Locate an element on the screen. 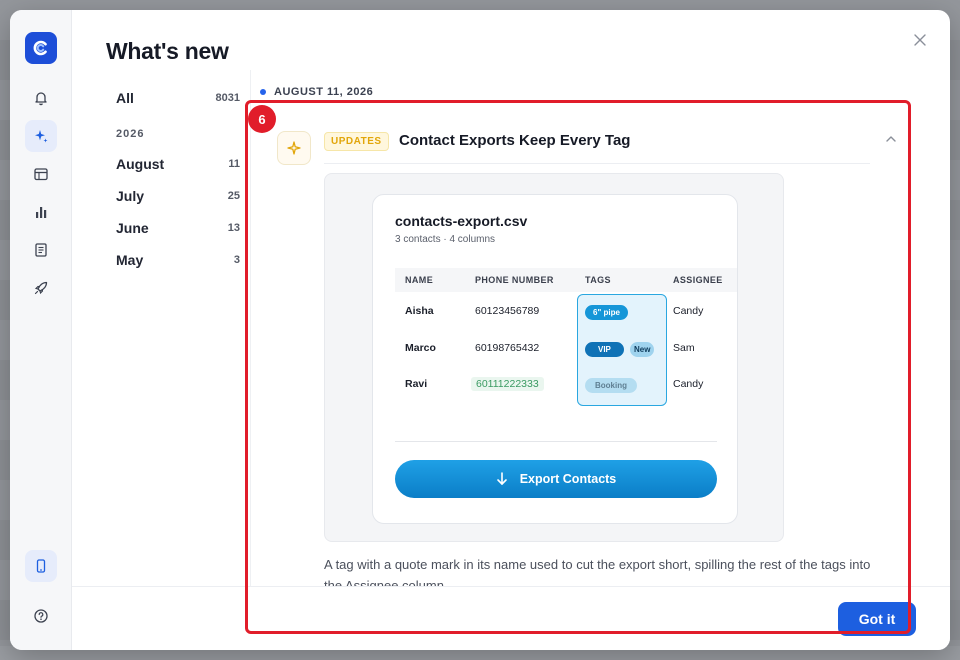 This screenshot has width=960, height=660. filter-month-june: June 13 is located at coordinates (178, 228).